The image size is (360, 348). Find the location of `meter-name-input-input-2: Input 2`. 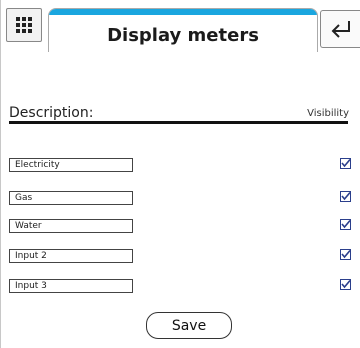

meter-name-input-input-2: Input 2 is located at coordinates (71, 256).